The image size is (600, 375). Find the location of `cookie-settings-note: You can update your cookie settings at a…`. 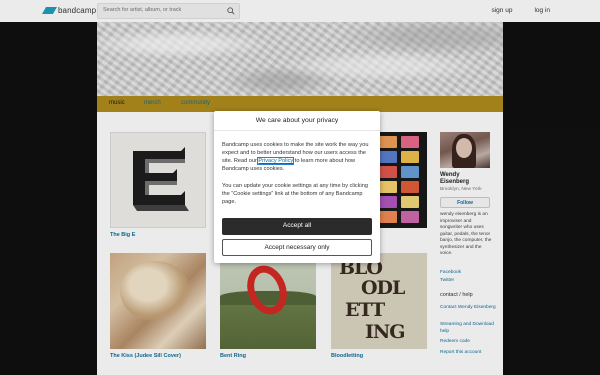

cookie-settings-note: You can update your cookie settings at a… is located at coordinates (295, 194).